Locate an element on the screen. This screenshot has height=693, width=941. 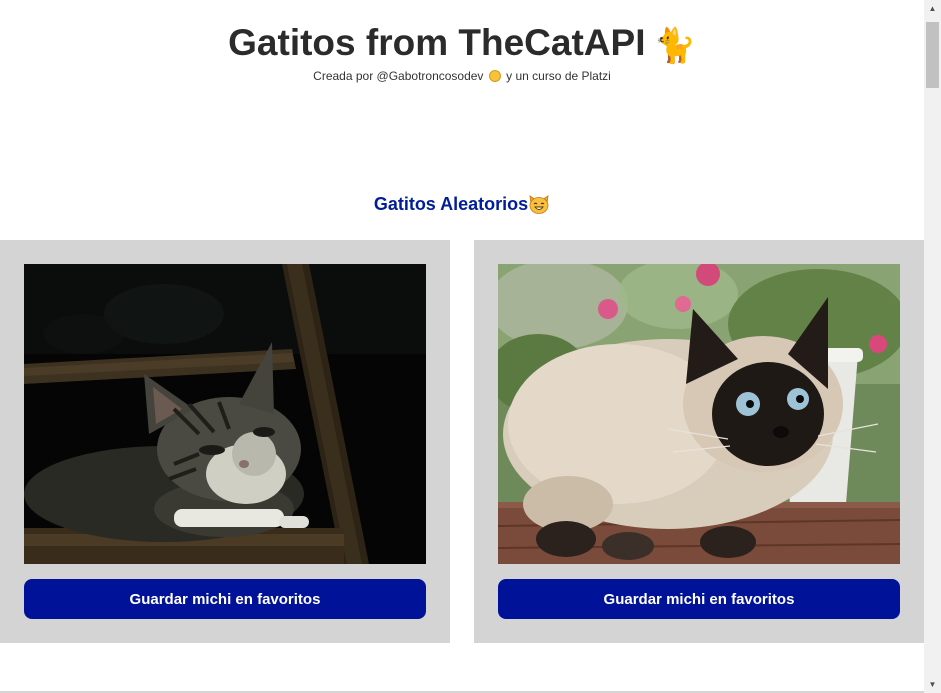
scrollbar-thumb is located at coordinates (932, 55).